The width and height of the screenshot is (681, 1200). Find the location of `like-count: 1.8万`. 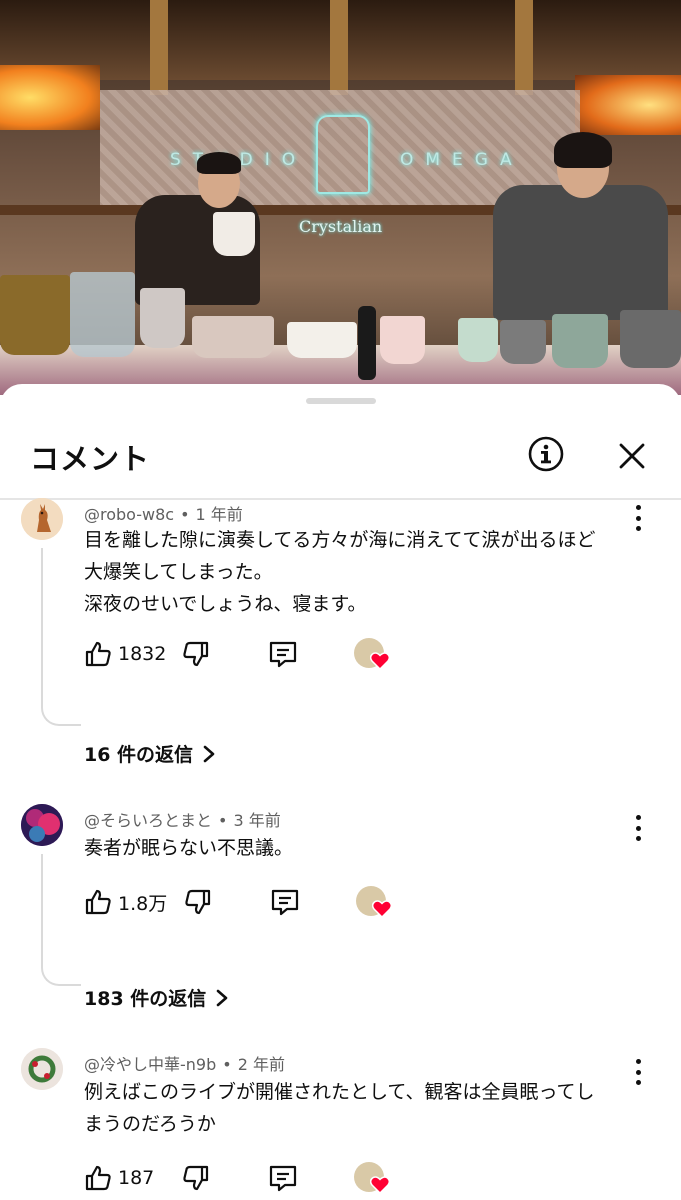

like-count: 1.8万 is located at coordinates (143, 903).